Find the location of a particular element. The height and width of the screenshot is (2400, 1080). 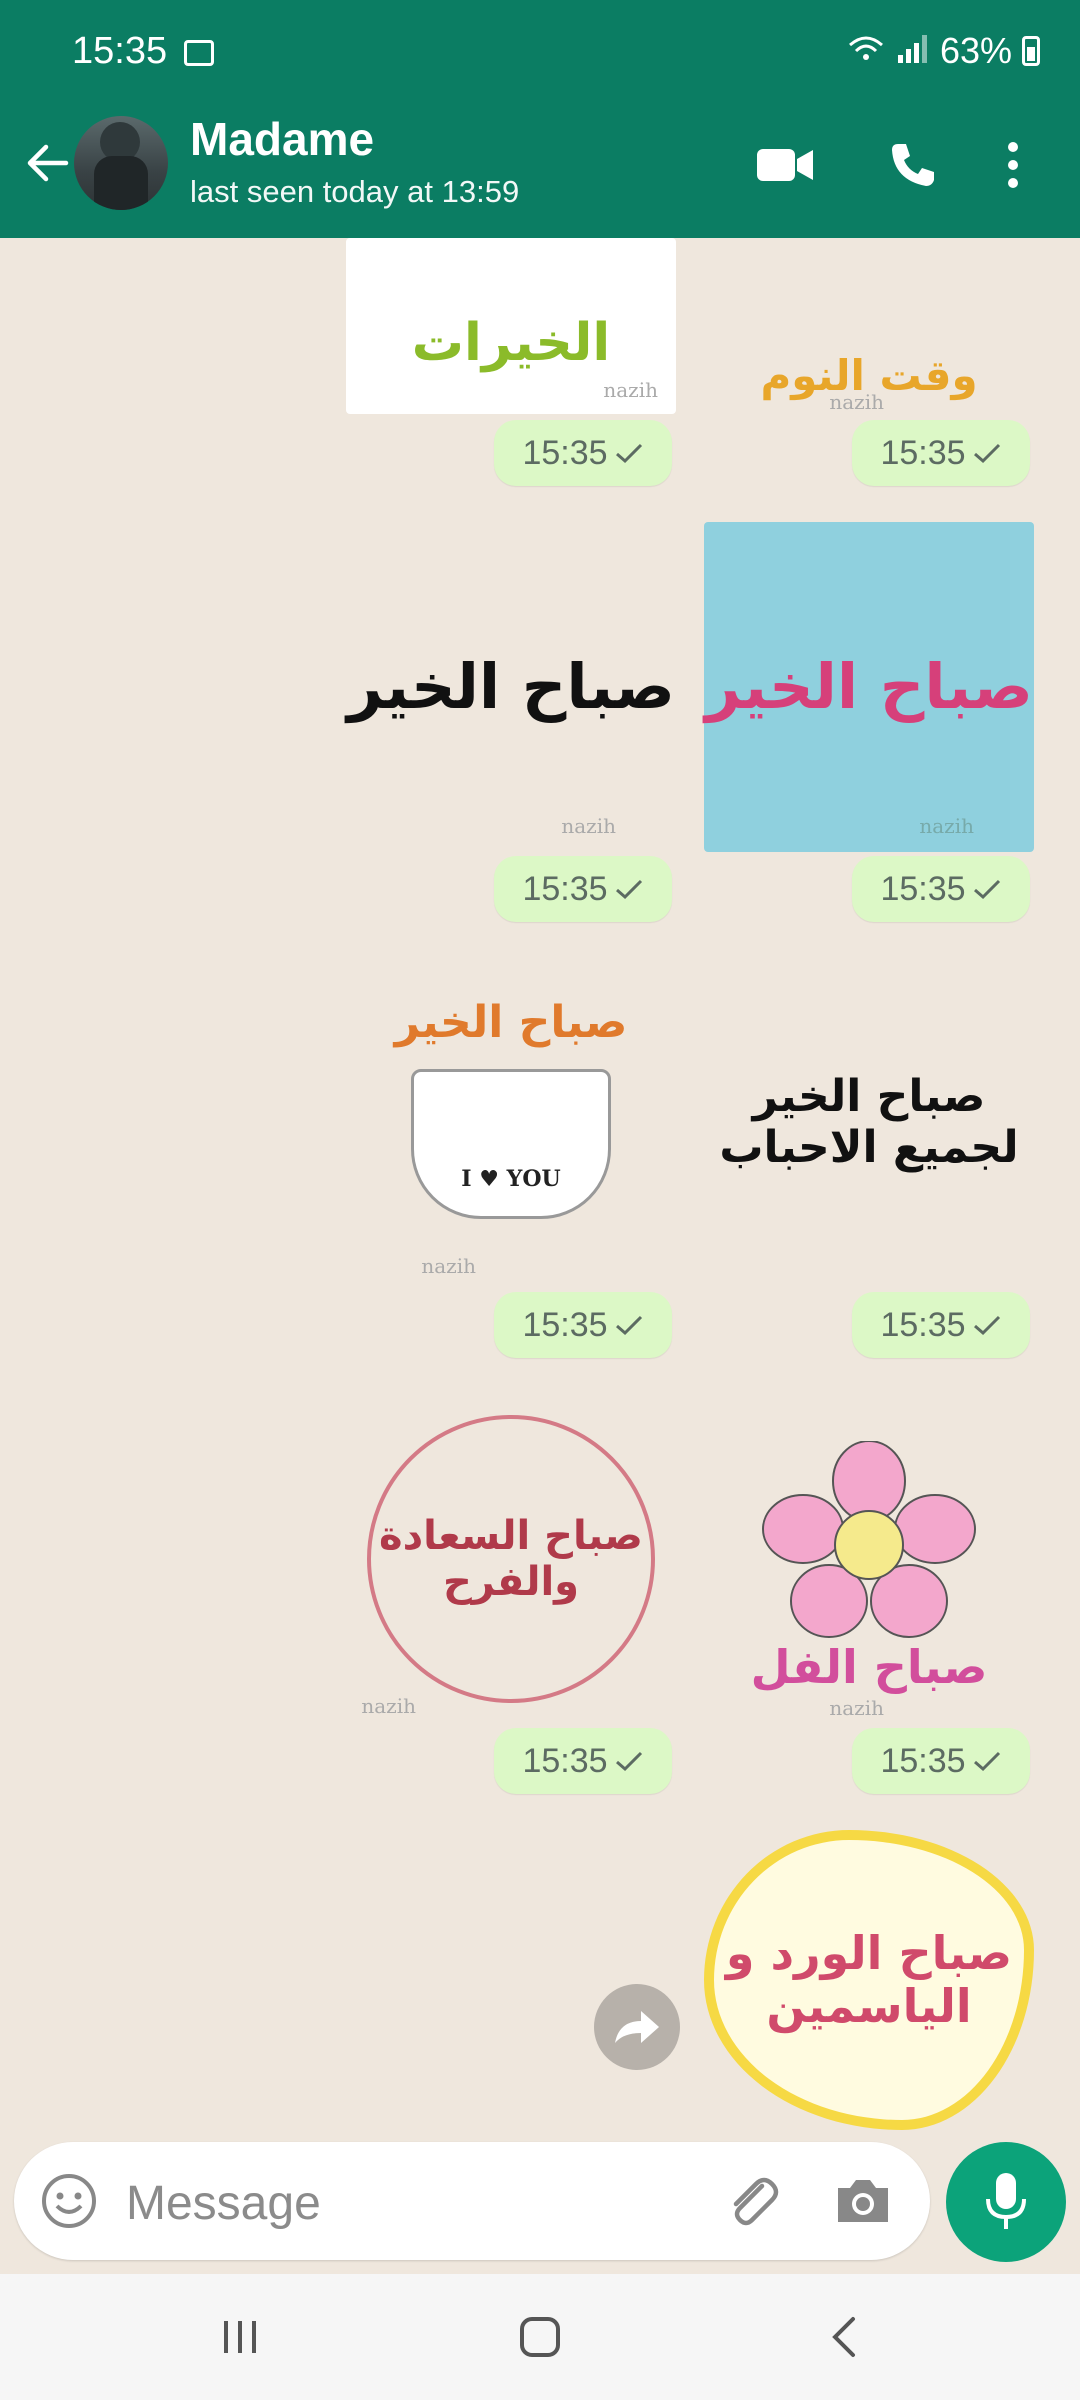

sticker-message: الخيرات nazih is located at coordinates (511, 326).